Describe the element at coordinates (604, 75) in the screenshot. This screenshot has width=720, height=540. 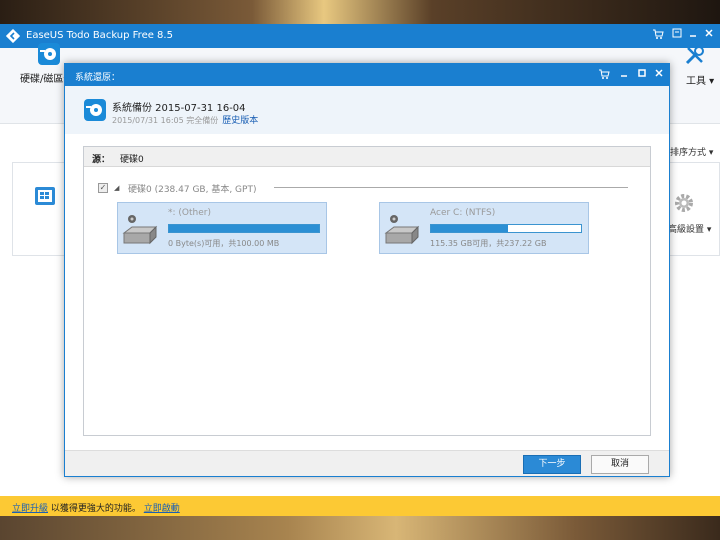
I see `dialog-cart-icon` at that location.